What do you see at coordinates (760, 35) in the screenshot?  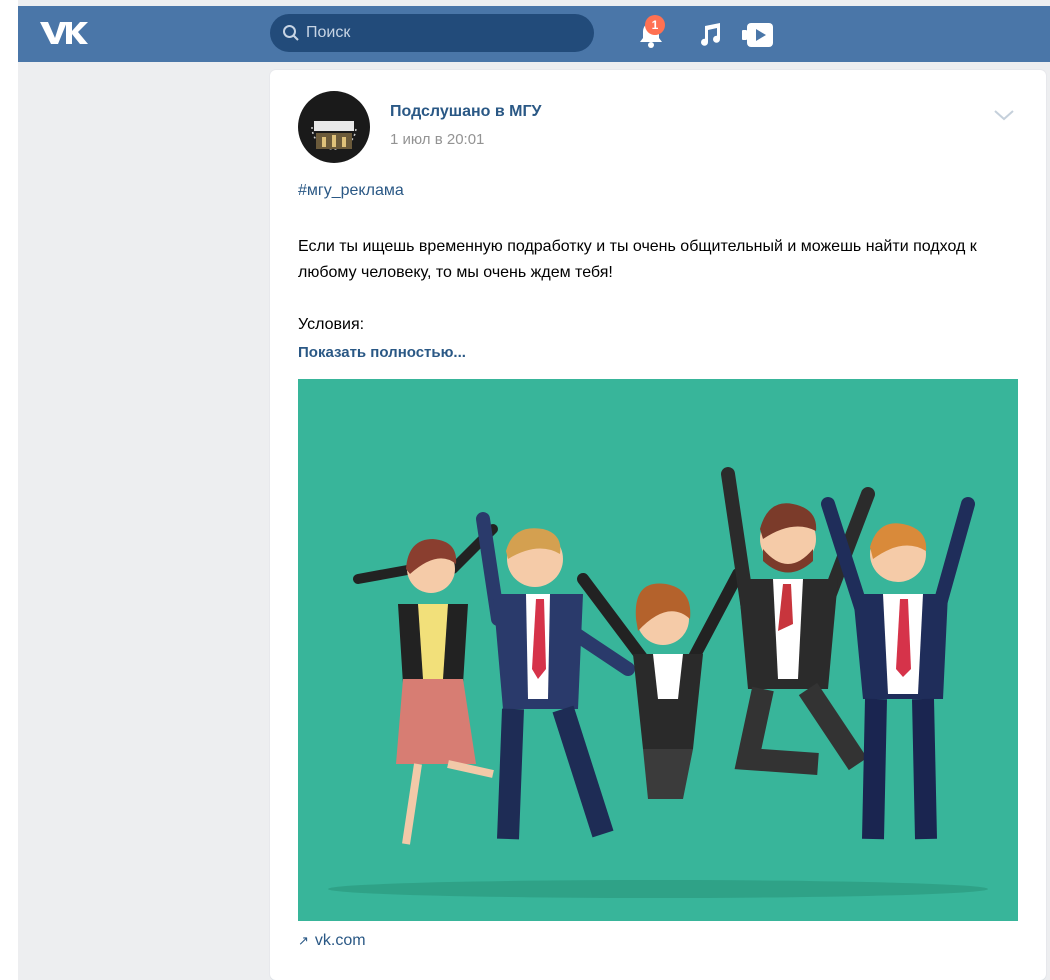 I see `video-icon` at bounding box center [760, 35].